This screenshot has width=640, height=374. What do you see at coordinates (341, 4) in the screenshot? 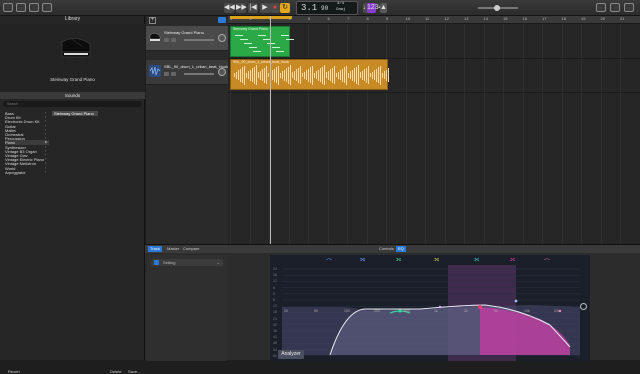
I see `lcd-time-signature: 4/4` at bounding box center [341, 4].